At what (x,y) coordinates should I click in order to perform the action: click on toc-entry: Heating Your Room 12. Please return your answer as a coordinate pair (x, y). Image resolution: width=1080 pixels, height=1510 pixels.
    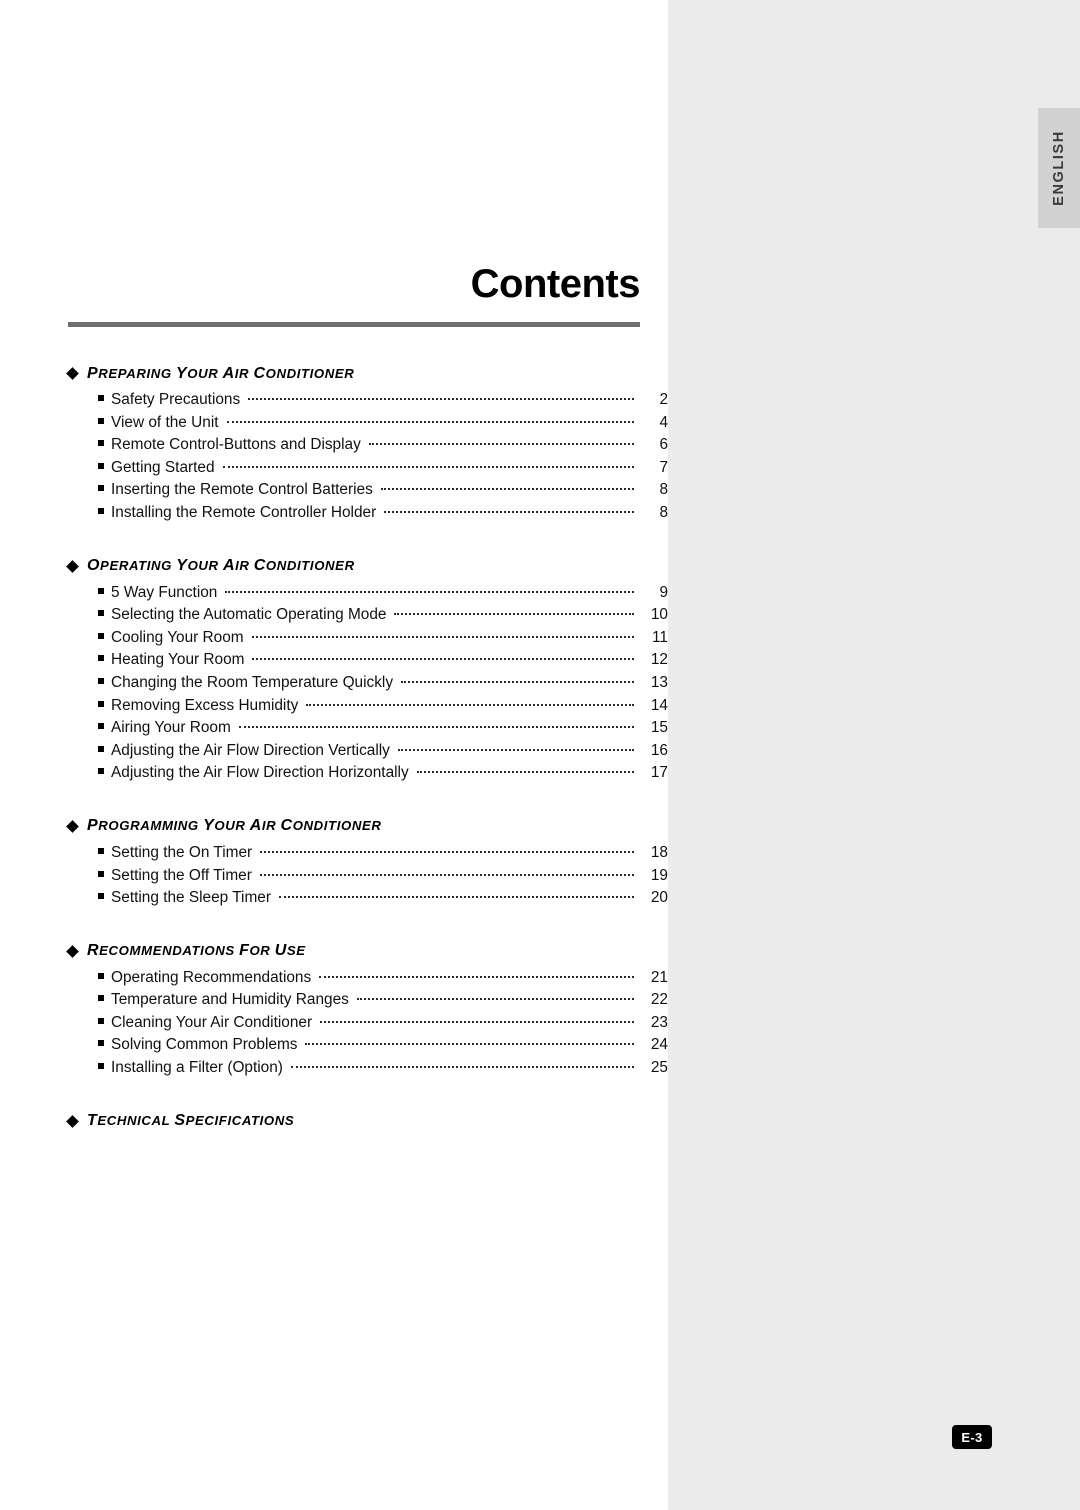
    Looking at the image, I should click on (368, 662).